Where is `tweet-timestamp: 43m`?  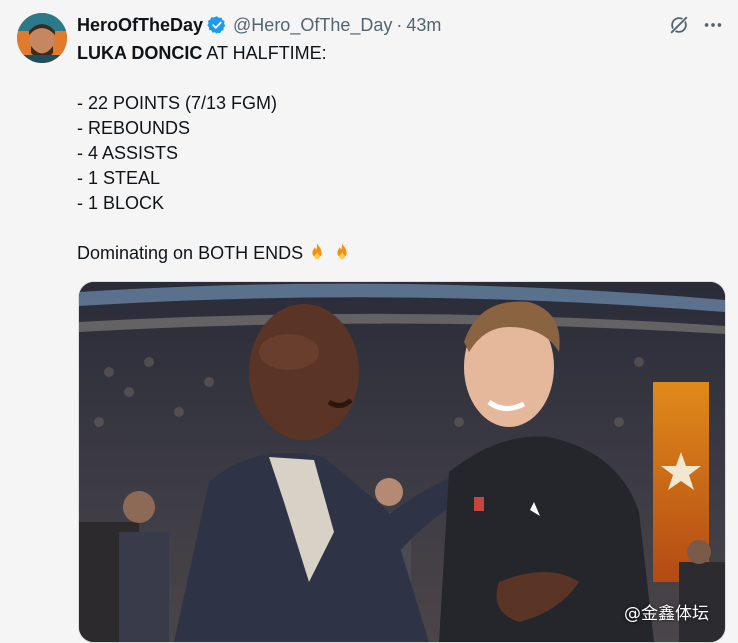 tweet-timestamp: 43m is located at coordinates (423, 25).